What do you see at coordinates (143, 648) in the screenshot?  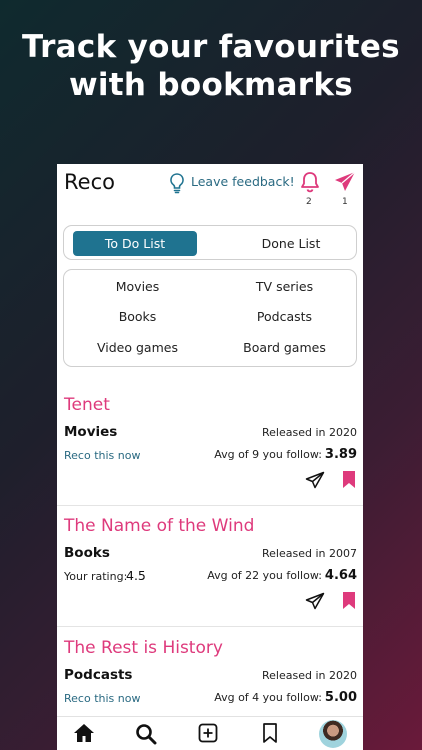 I see `item-title: The Rest is History` at bounding box center [143, 648].